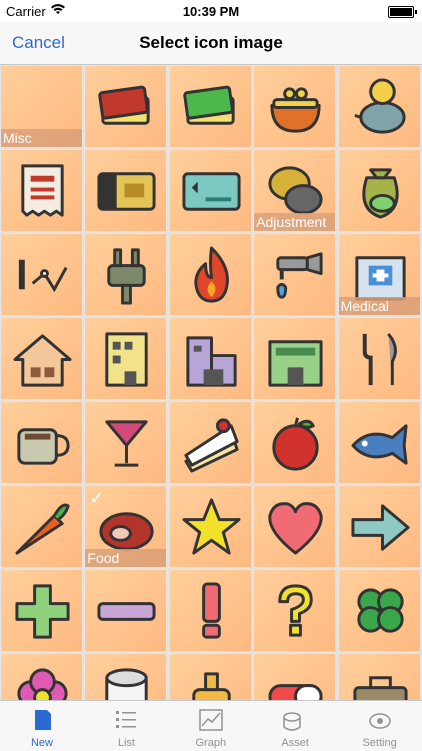  What do you see at coordinates (295, 106) in the screenshot?
I see `icon-cell-coin-purse` at bounding box center [295, 106].